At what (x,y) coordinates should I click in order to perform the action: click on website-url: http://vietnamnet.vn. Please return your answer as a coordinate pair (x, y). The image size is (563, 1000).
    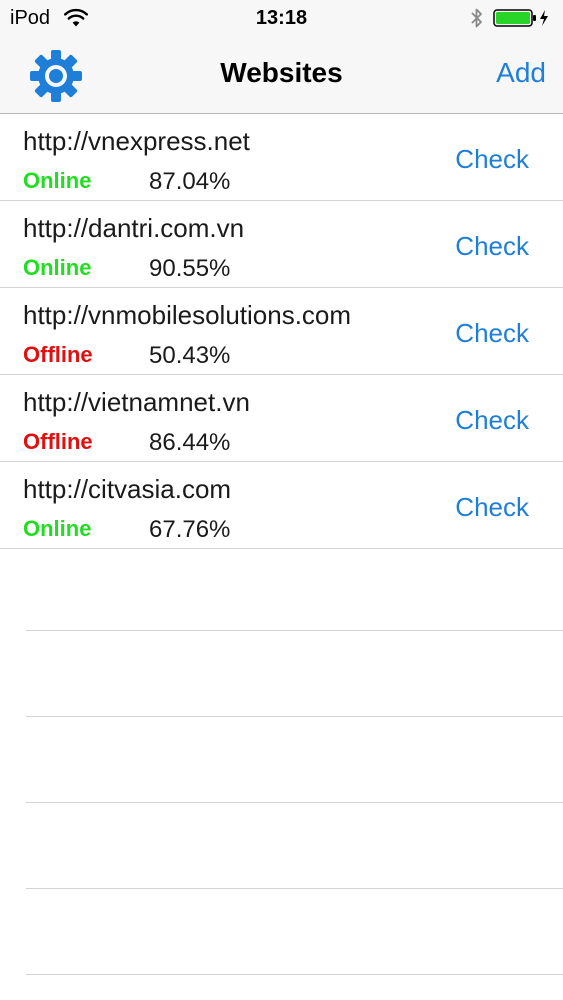
    Looking at the image, I should click on (136, 402).